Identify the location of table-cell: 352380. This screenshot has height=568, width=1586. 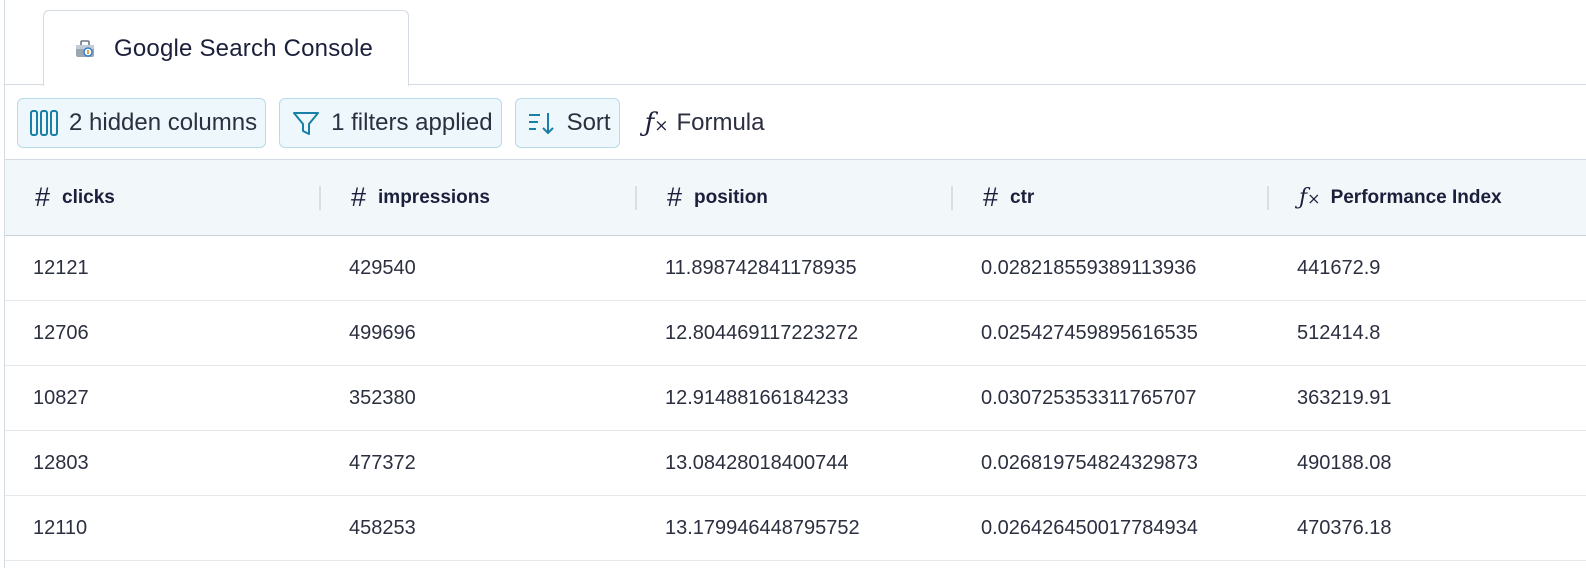
(479, 398).